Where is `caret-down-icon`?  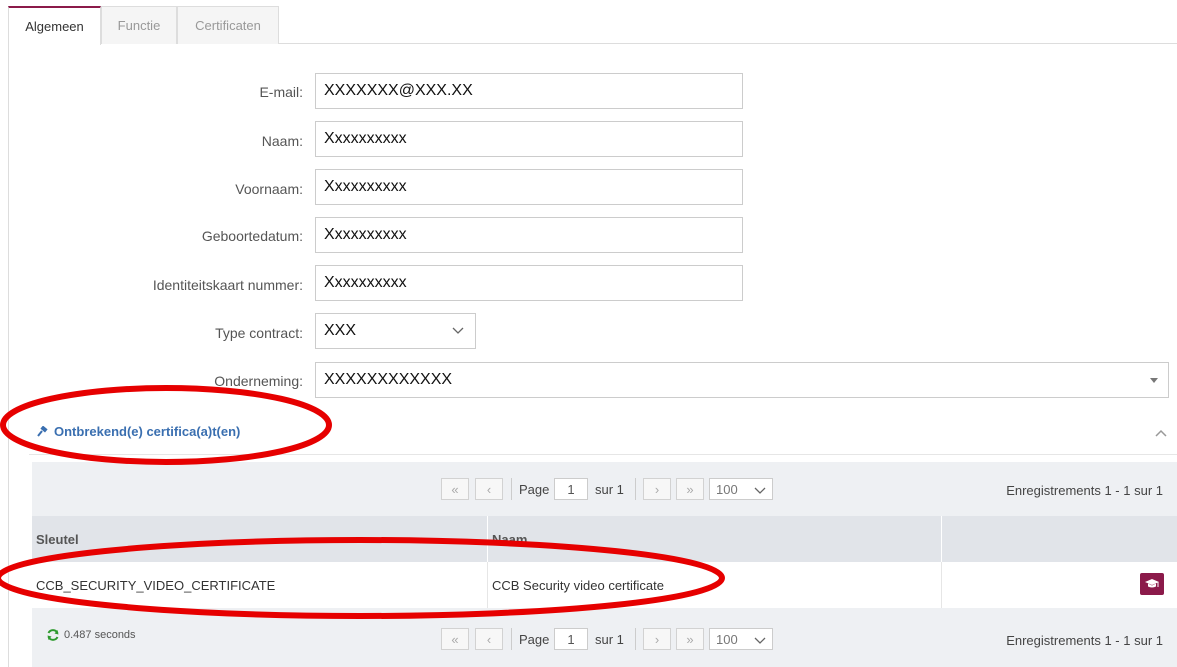
caret-down-icon is located at coordinates (1154, 380).